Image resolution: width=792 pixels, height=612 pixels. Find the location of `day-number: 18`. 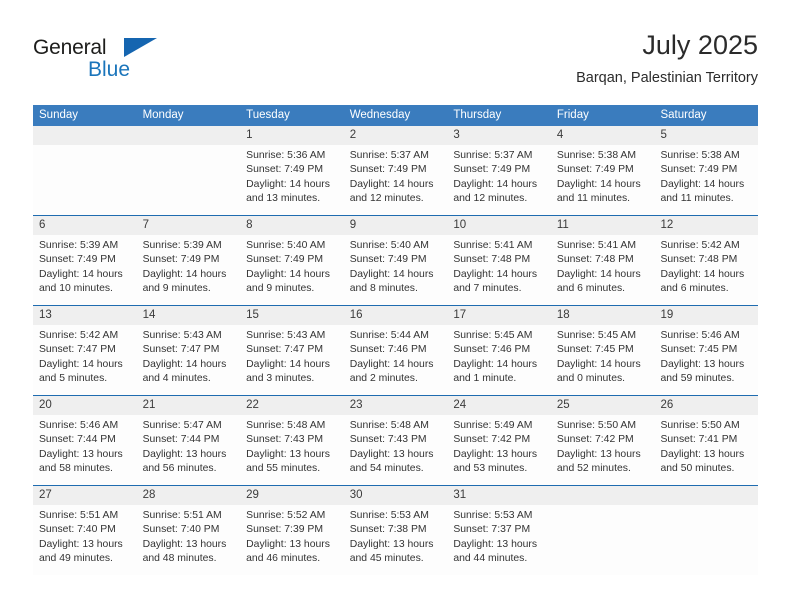

day-number: 18 is located at coordinates (603, 315).